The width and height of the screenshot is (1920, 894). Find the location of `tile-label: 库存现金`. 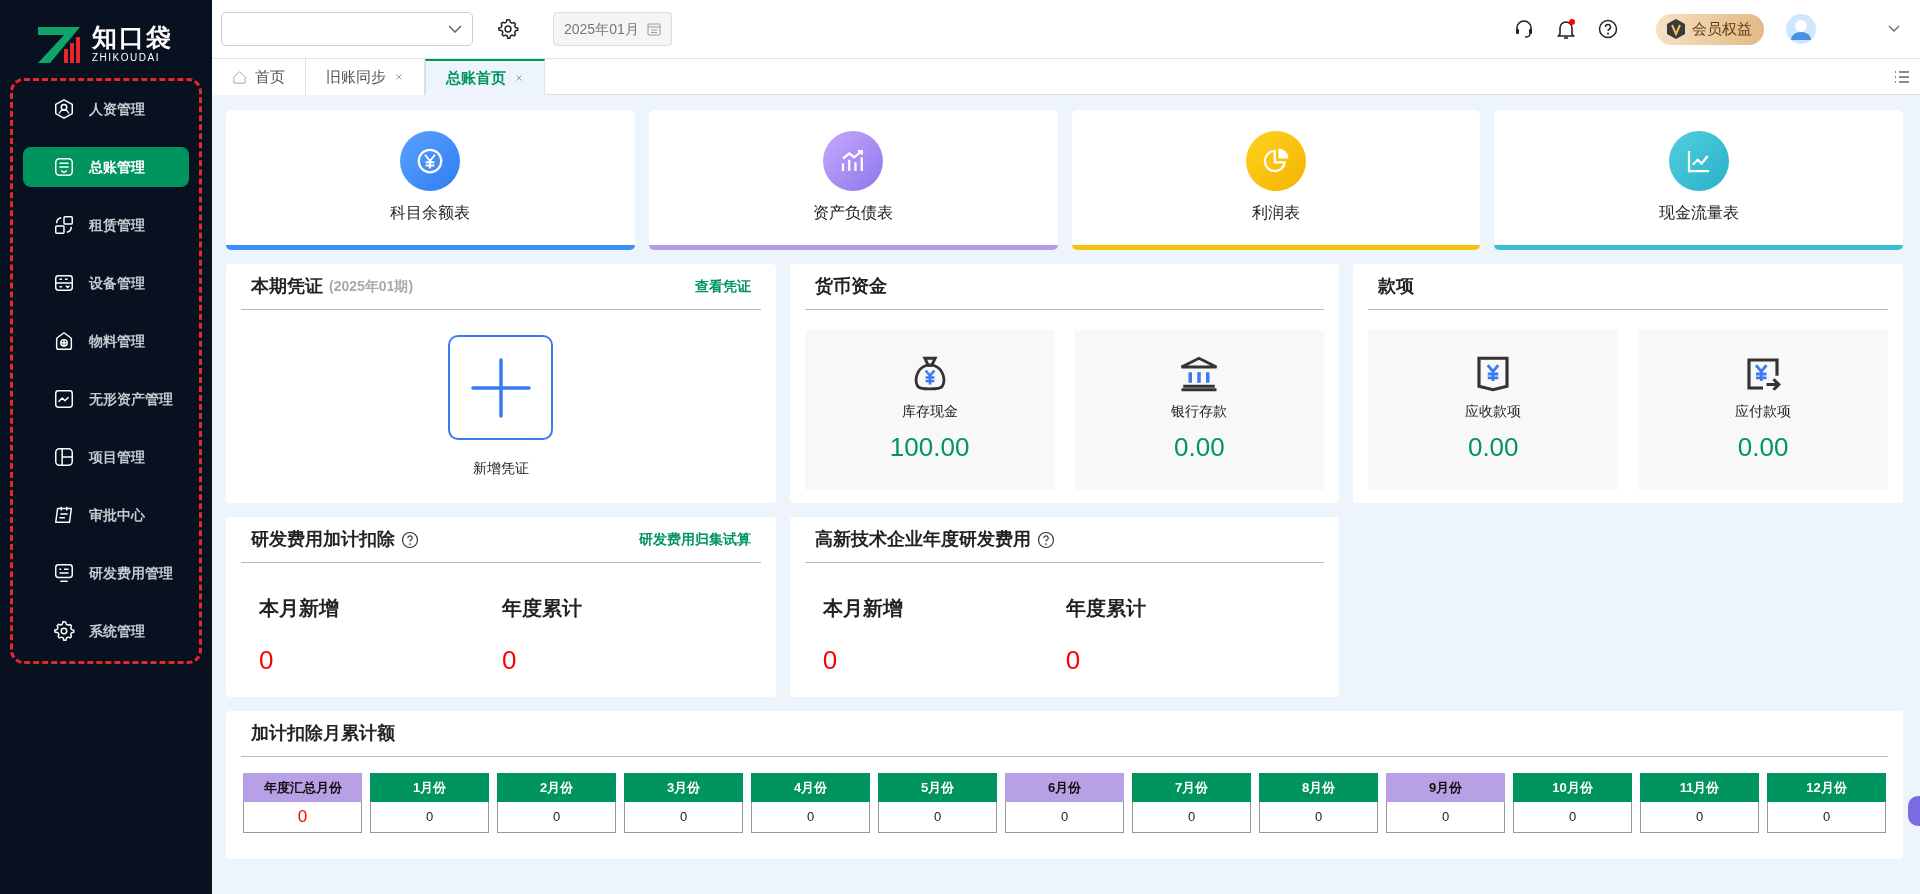

tile-label: 库存现金 is located at coordinates (929, 411).